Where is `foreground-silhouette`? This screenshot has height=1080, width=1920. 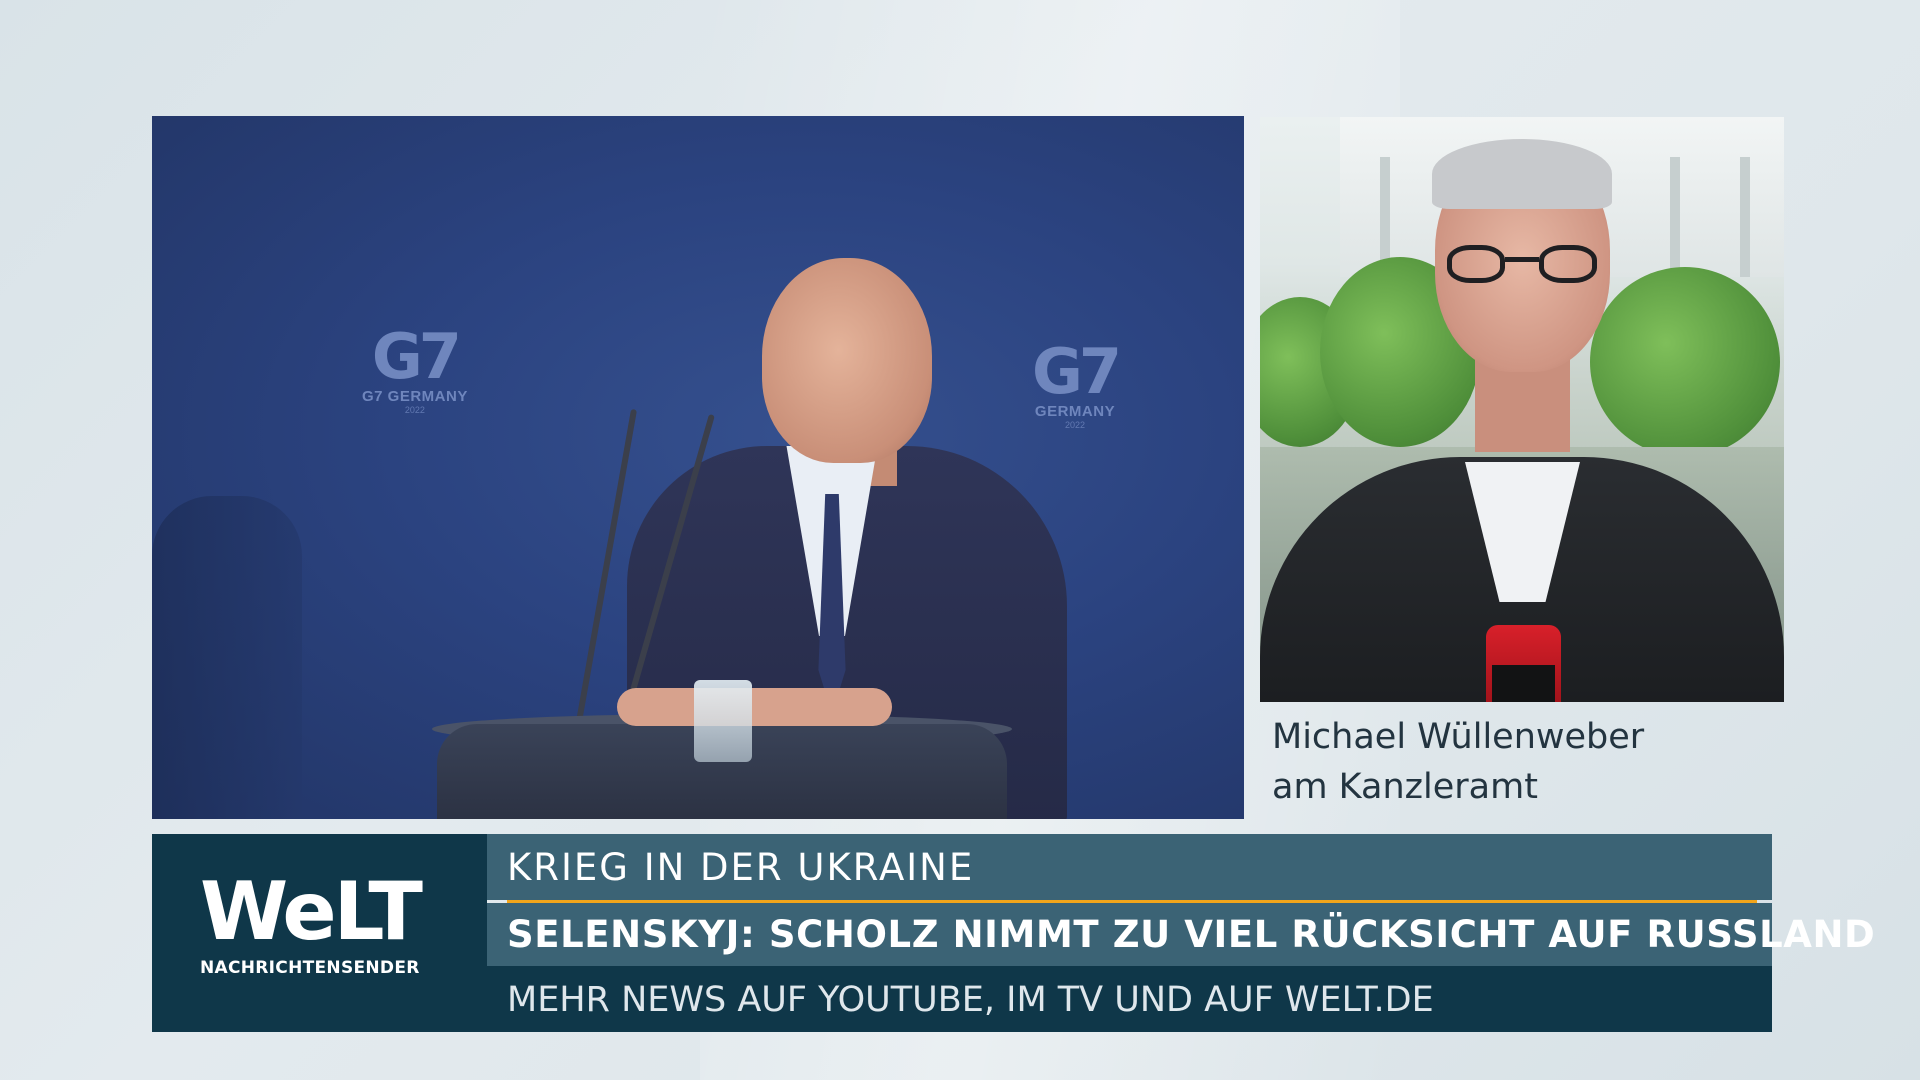 foreground-silhouette is located at coordinates (227, 657).